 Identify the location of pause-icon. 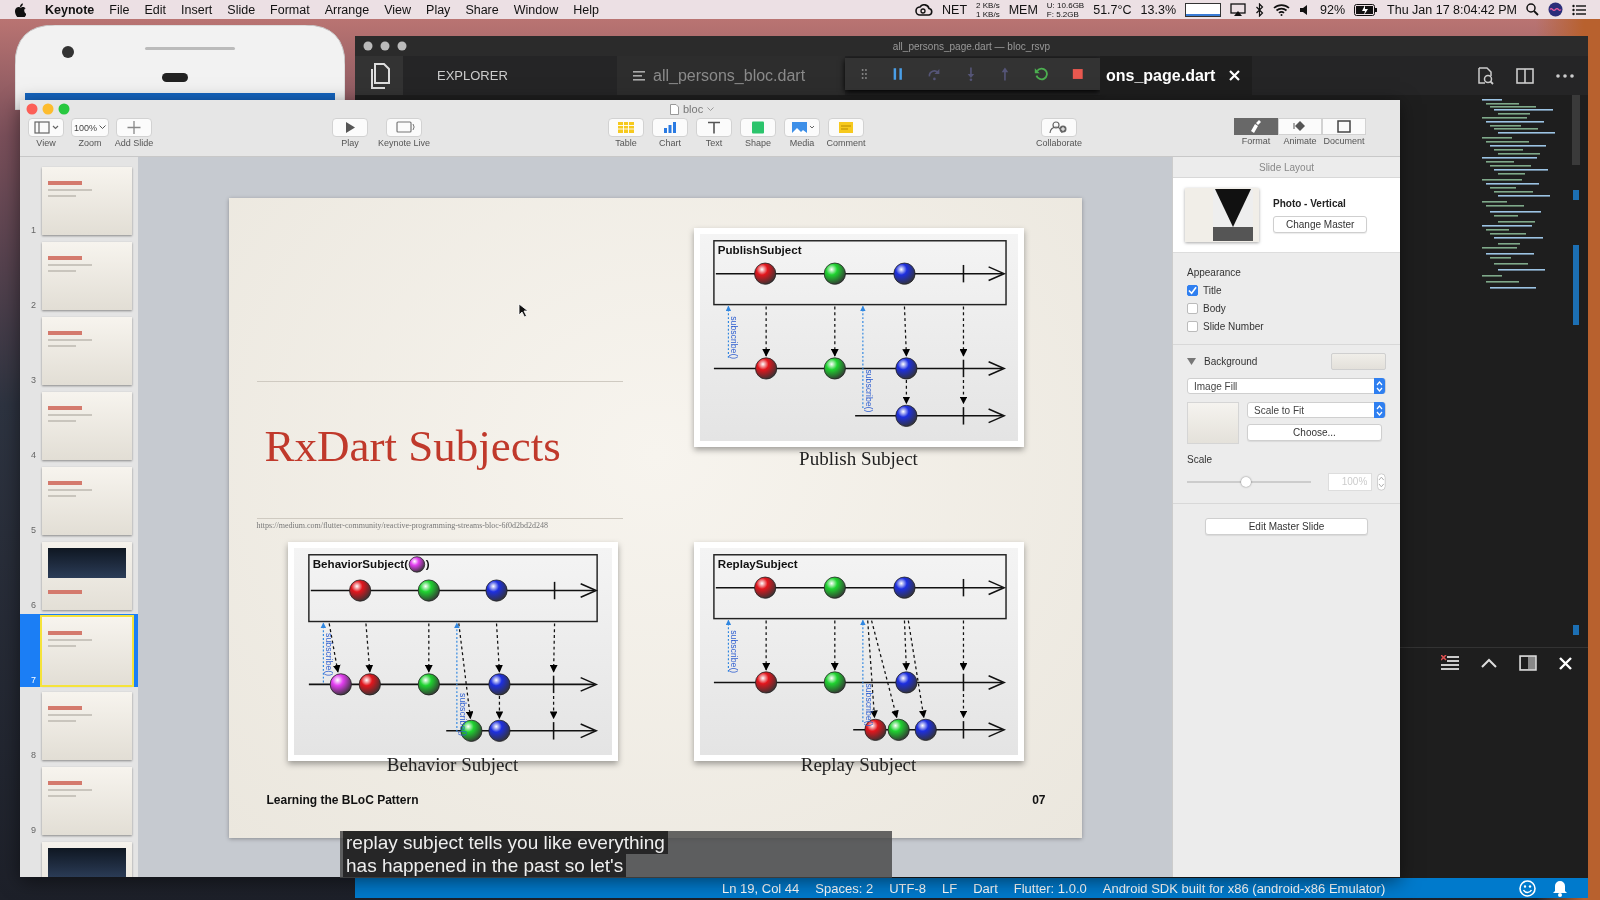
(897, 74).